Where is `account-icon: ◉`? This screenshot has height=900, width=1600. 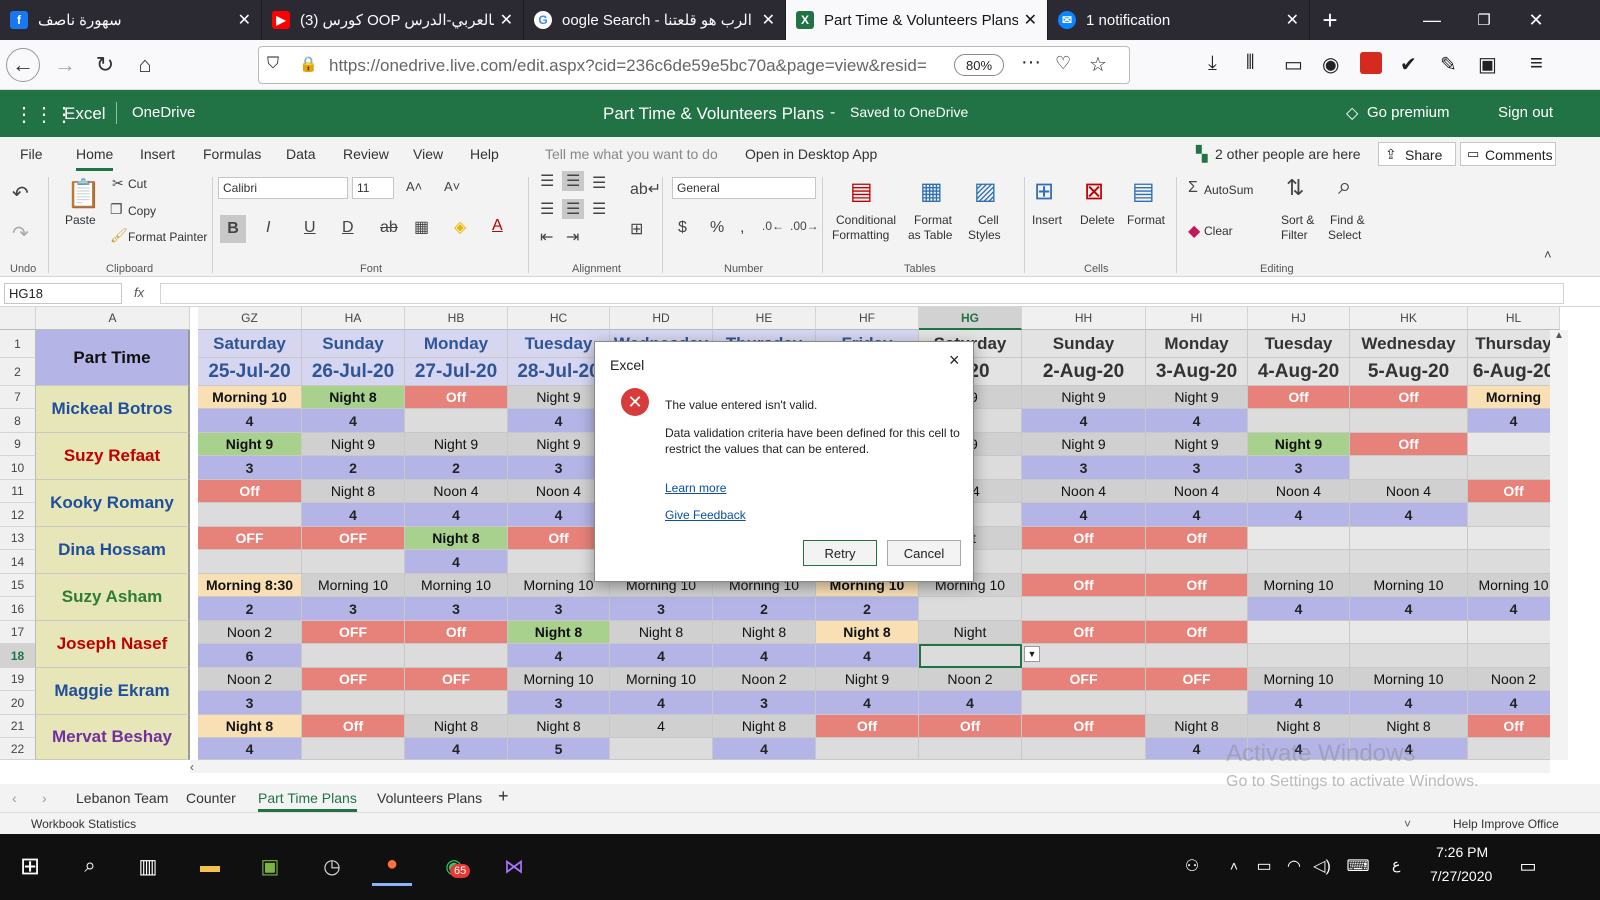 account-icon: ◉ is located at coordinates (1330, 64).